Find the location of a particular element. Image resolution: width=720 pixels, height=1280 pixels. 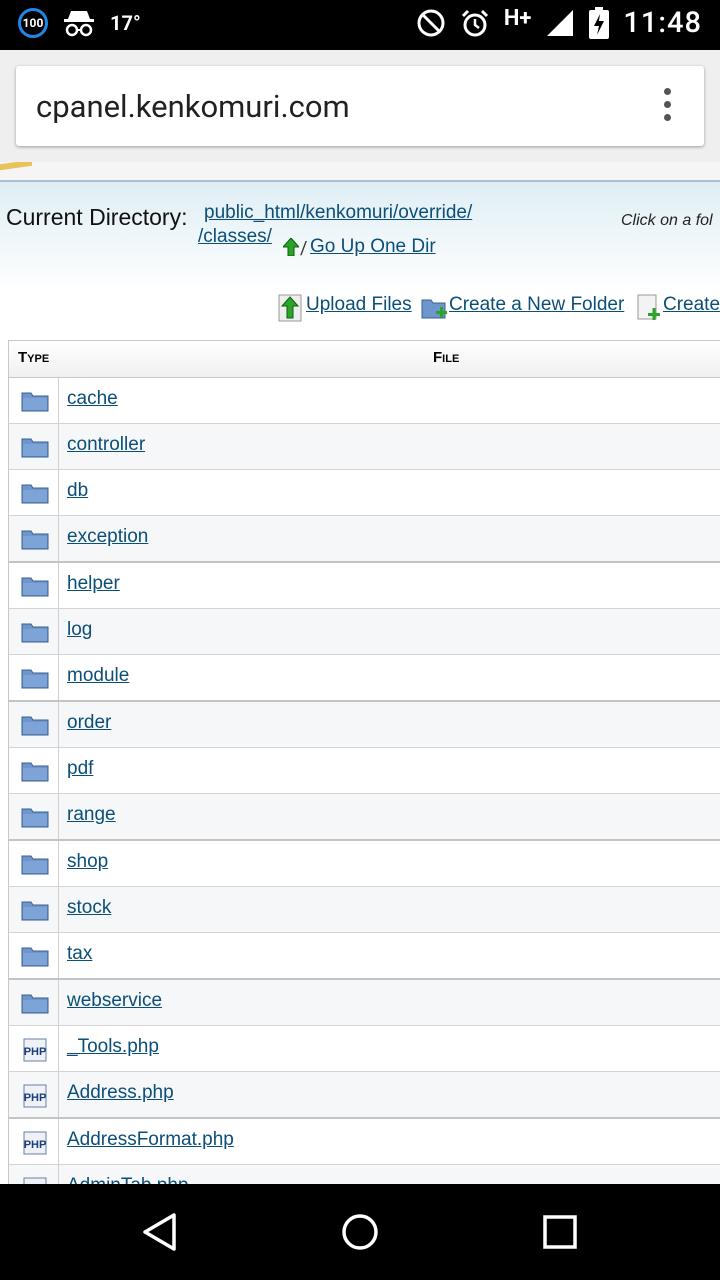

folder-link: helper is located at coordinates (93, 584).